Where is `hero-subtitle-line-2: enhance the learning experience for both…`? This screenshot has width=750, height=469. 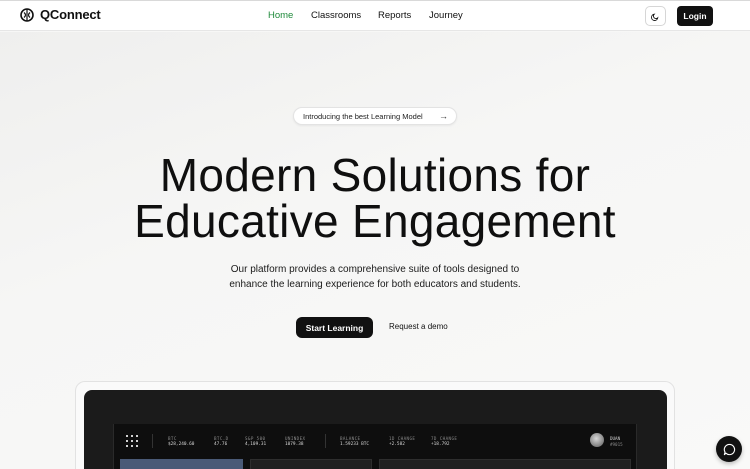
hero-subtitle-line-2: enhance the learning experience for both… is located at coordinates (375, 284).